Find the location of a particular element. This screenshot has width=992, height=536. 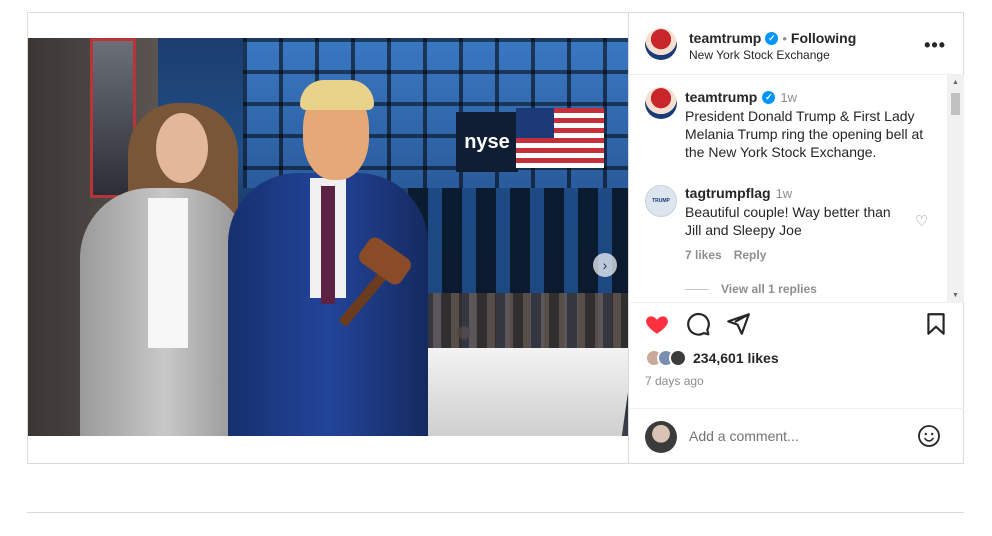

comment-time: 1w is located at coordinates (784, 193).